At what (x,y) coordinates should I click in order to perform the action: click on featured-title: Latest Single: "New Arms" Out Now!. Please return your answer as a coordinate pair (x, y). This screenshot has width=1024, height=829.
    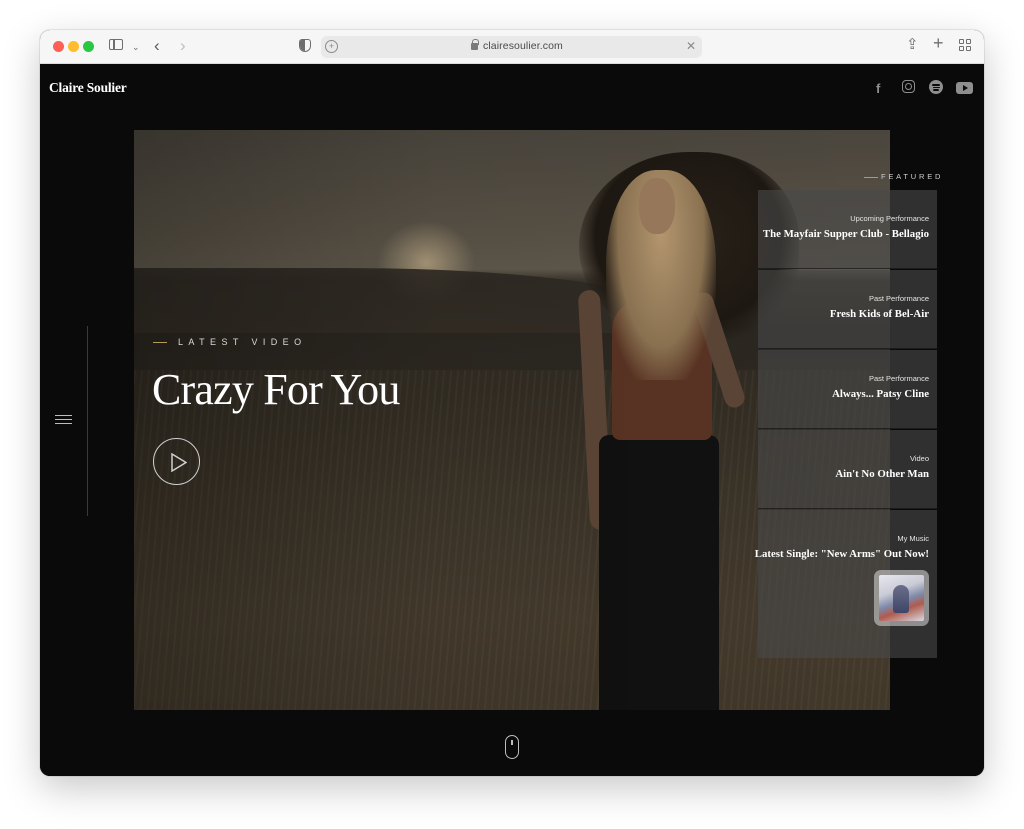
    Looking at the image, I should click on (842, 554).